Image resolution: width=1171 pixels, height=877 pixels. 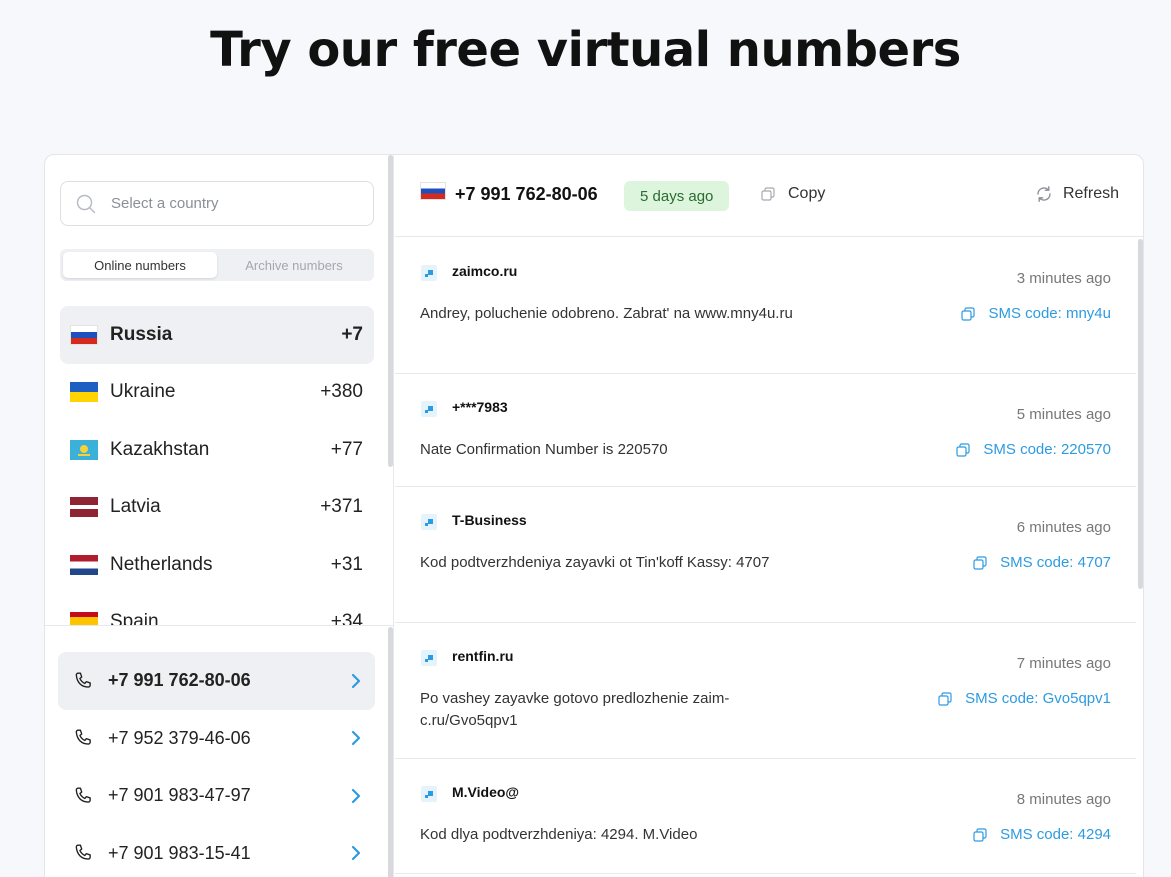 What do you see at coordinates (179, 852) in the screenshot?
I see `number-label: +7 901 983-15-41` at bounding box center [179, 852].